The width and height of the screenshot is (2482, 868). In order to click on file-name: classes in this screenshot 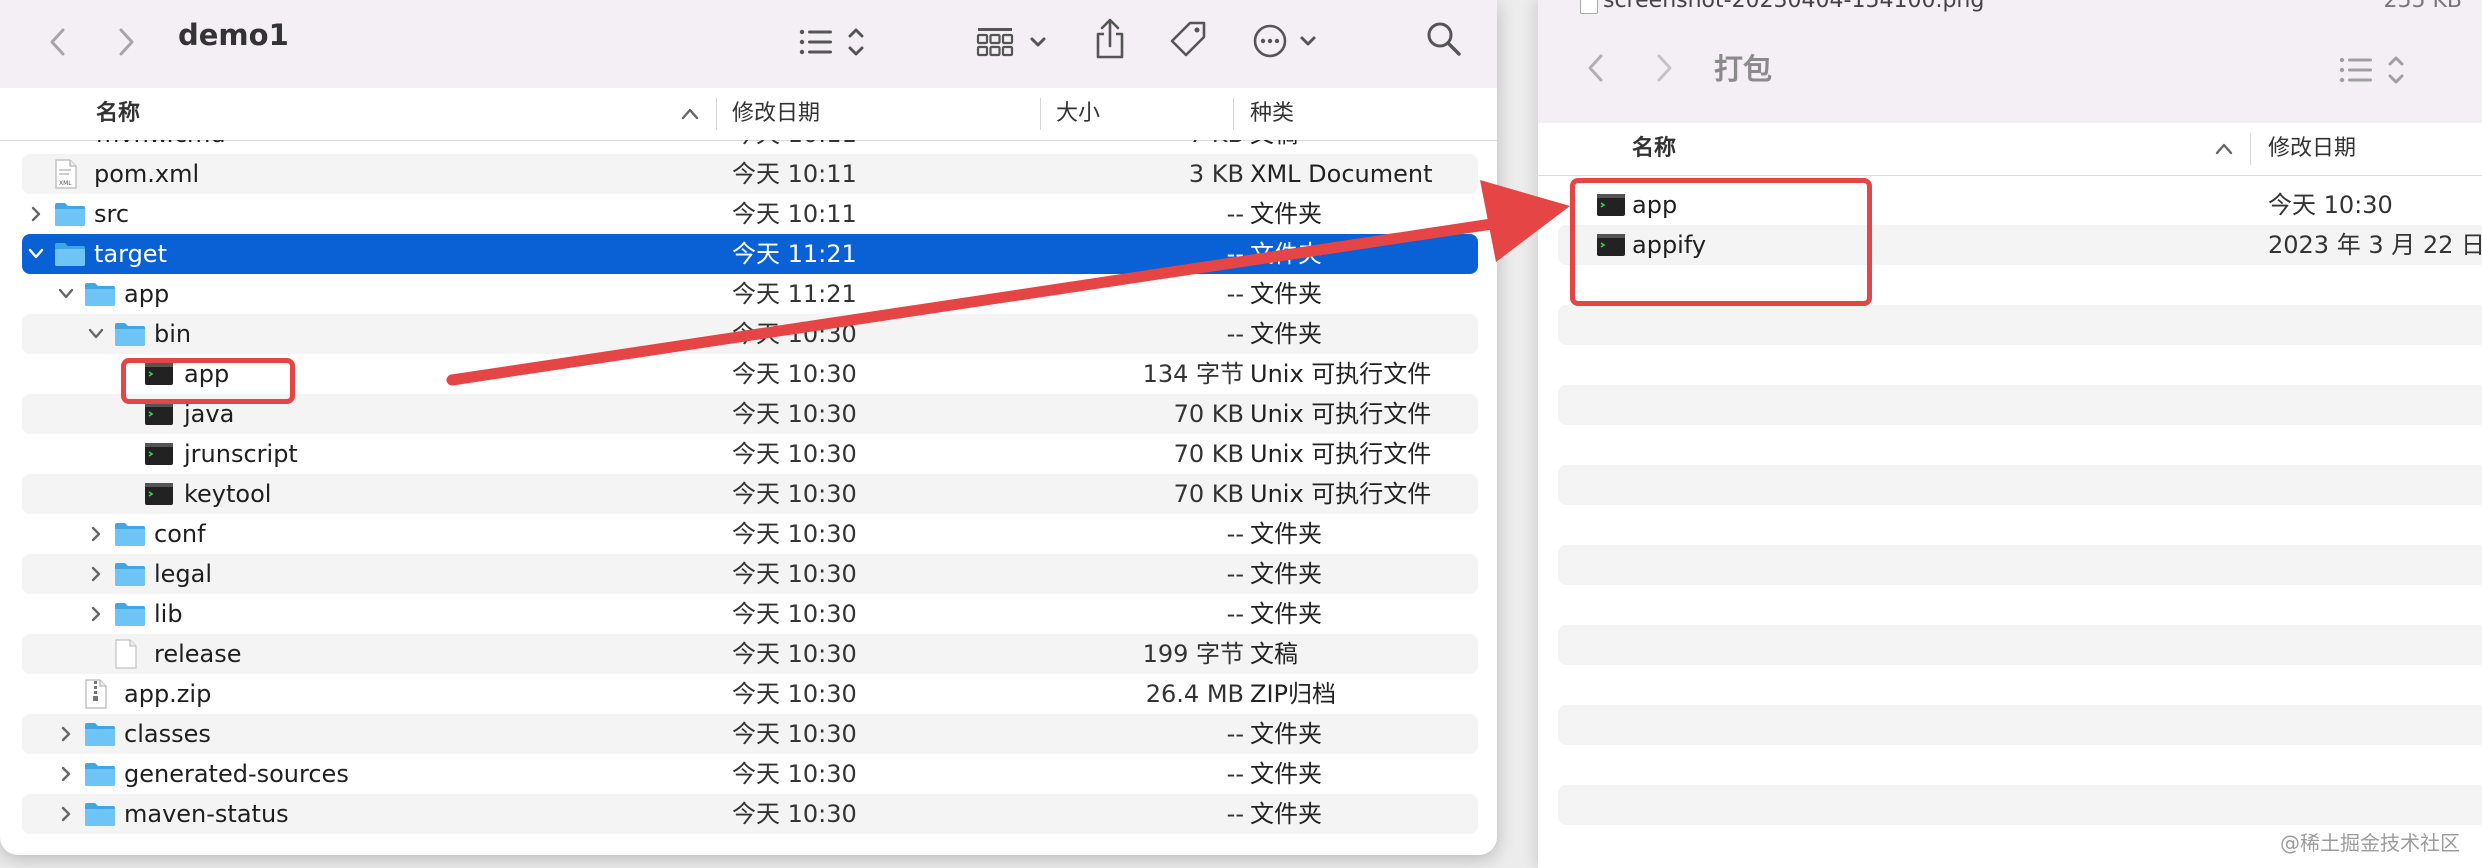, I will do `click(167, 734)`.